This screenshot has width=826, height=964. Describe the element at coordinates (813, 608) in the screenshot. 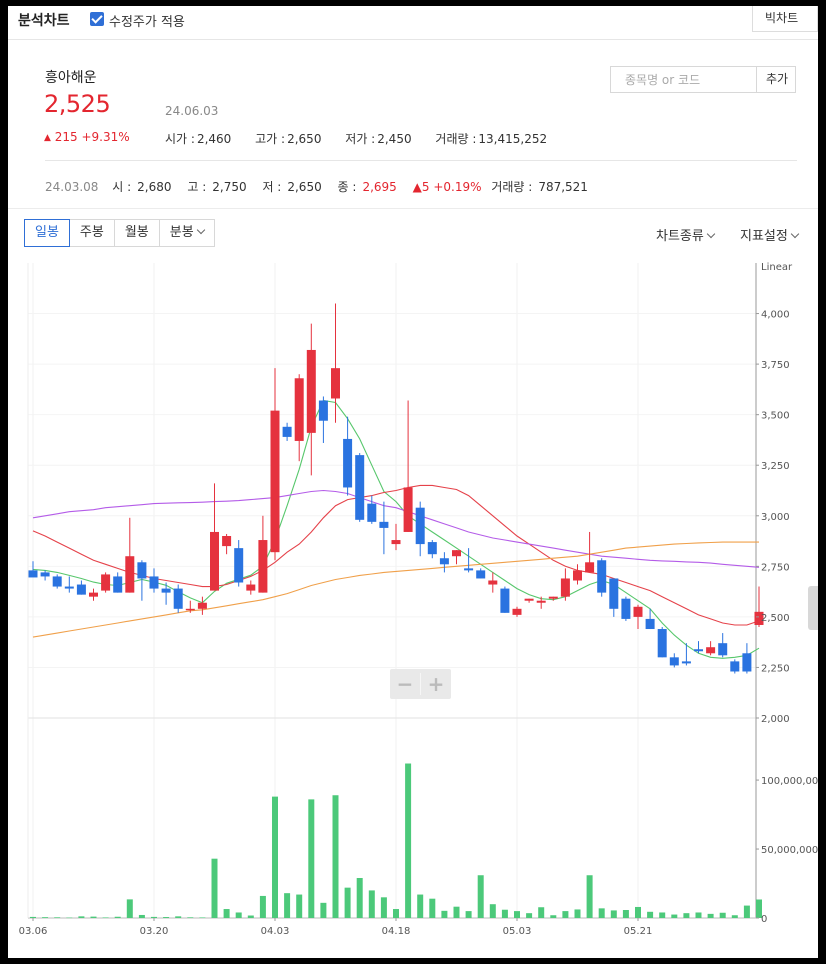

I see `side-panel-handle` at that location.